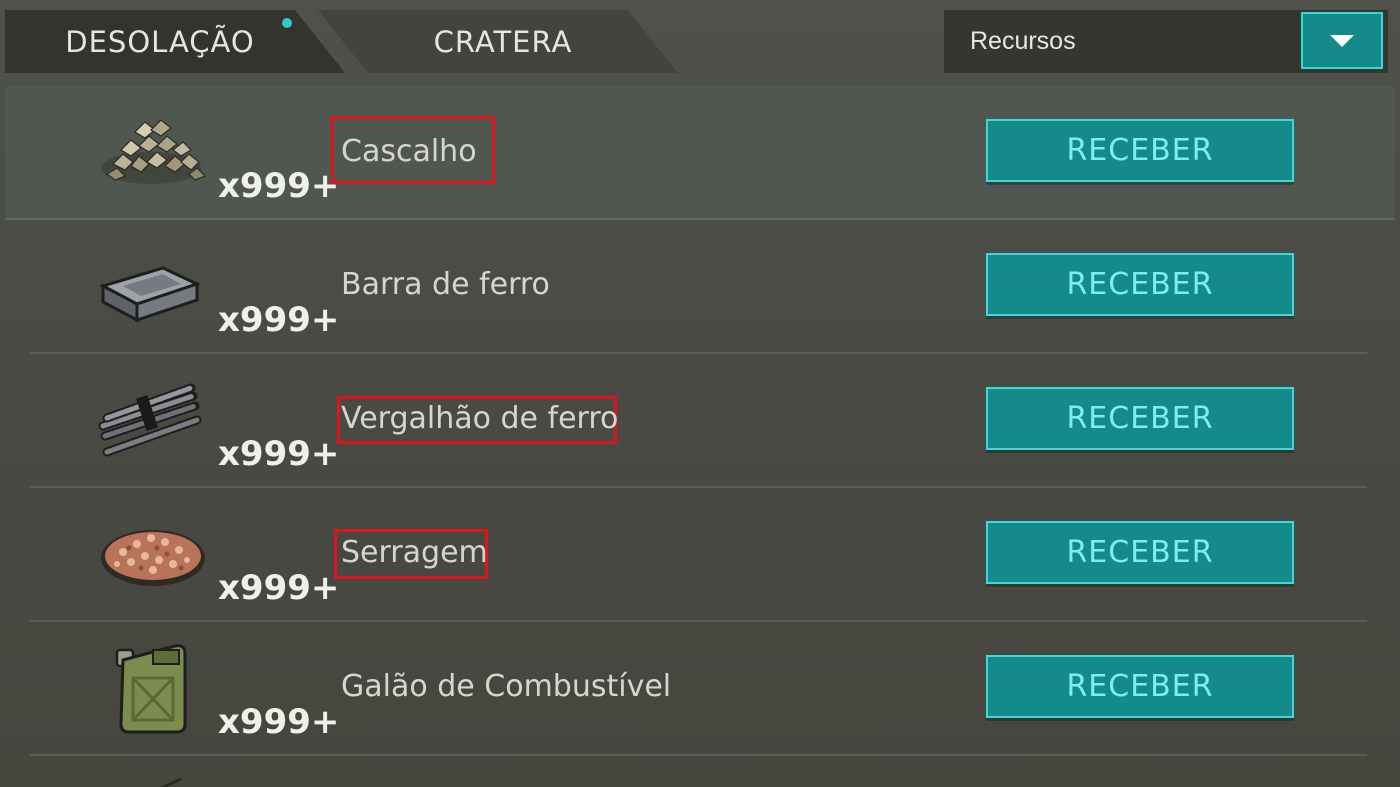 Image resolution: width=1400 pixels, height=787 pixels. I want to click on item-name: Cascalho, so click(409, 151).